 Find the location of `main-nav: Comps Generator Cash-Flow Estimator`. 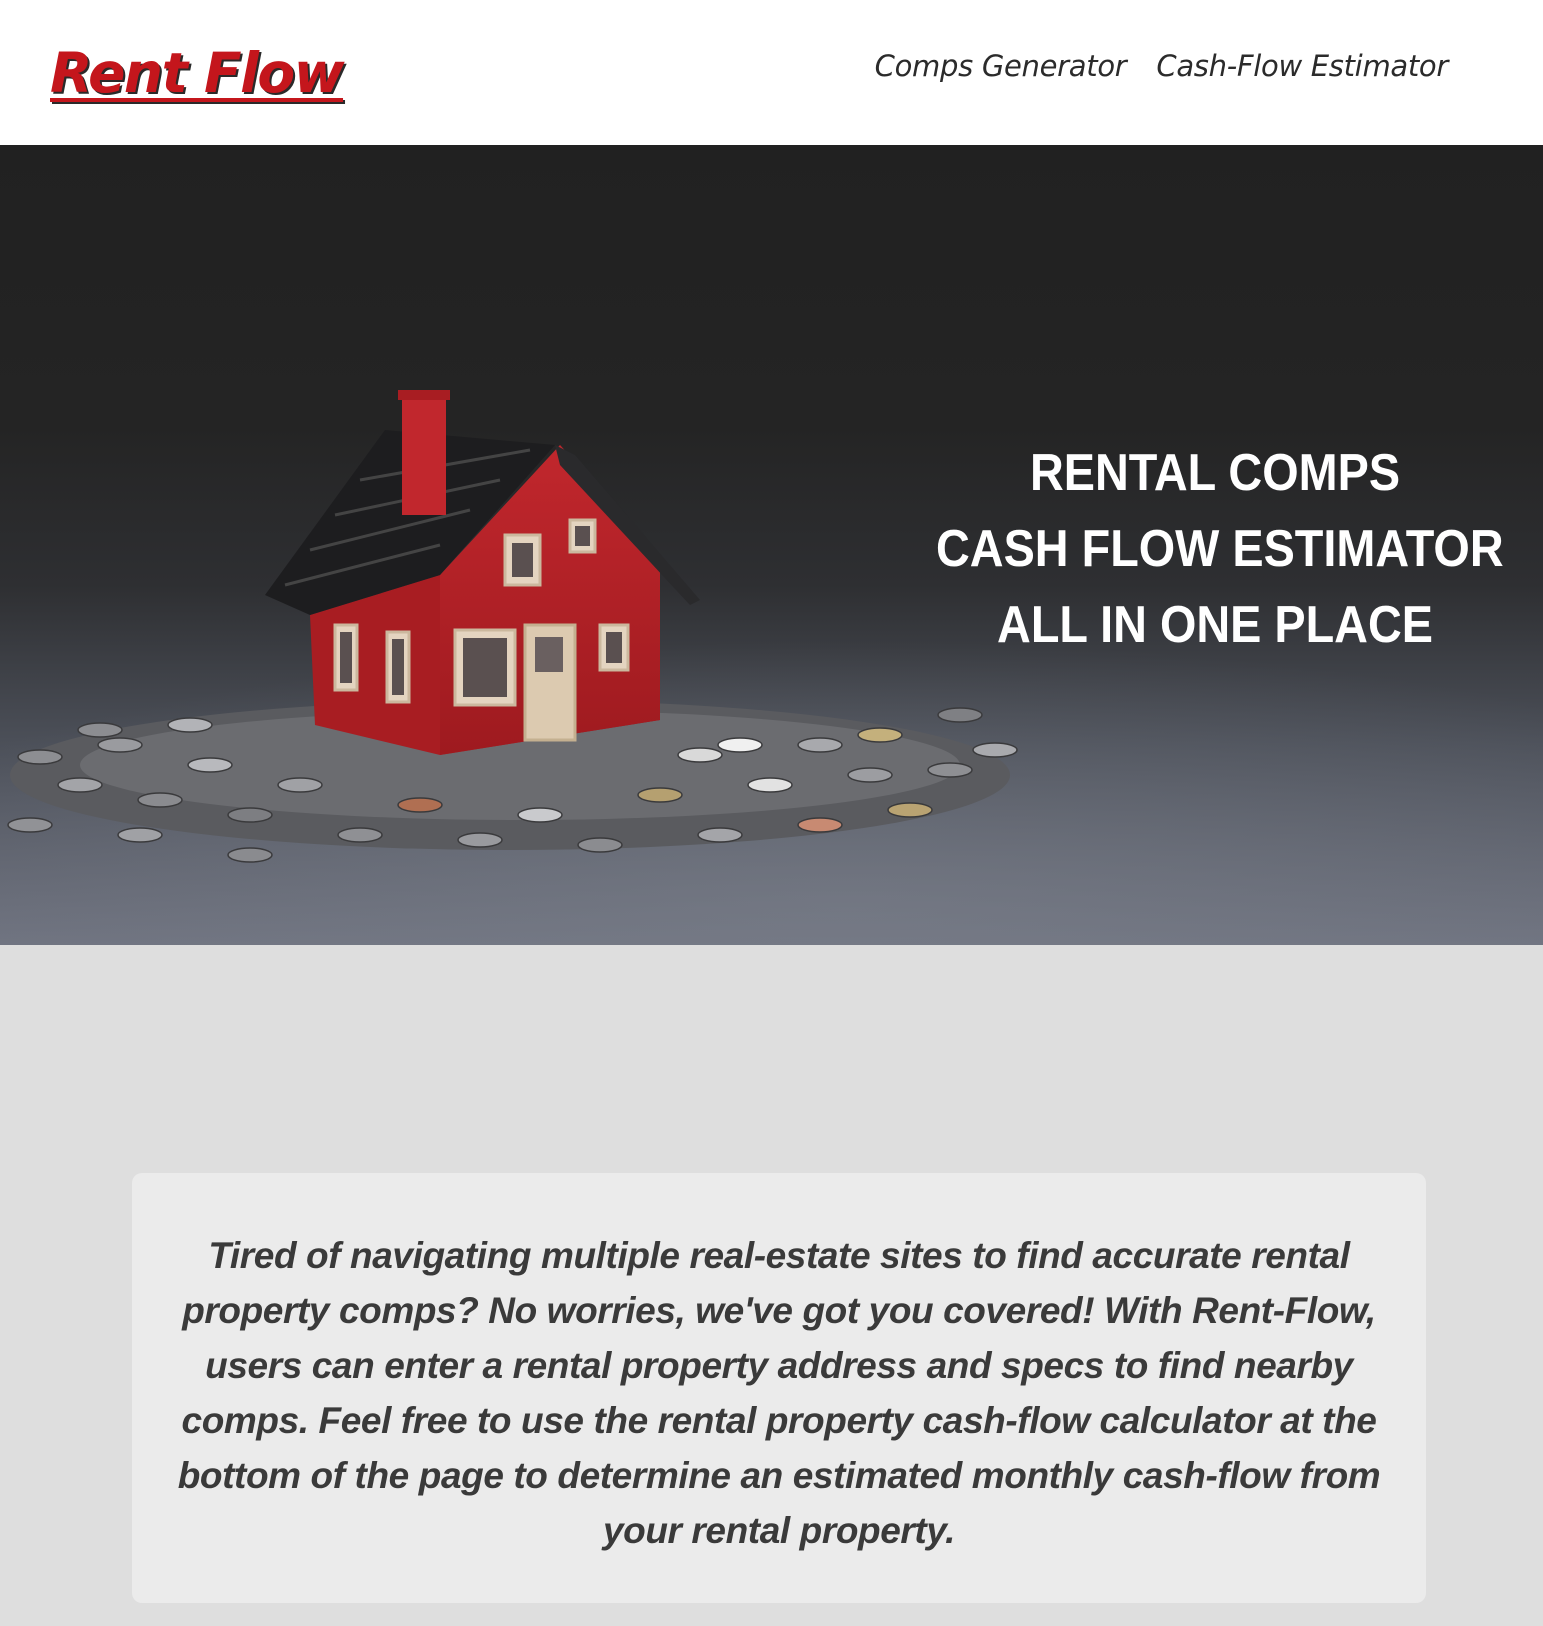

main-nav: Comps Generator Cash-Flow Estimator is located at coordinates (1162, 66).